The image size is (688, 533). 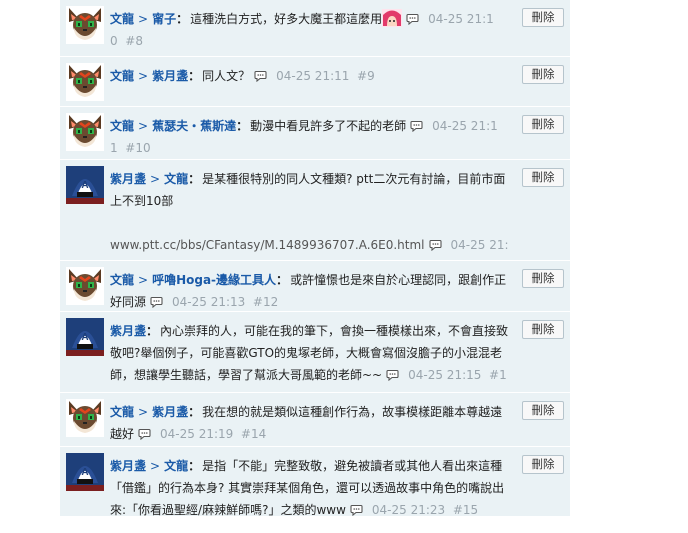 I want to click on comment-number: #10, so click(x=138, y=148).